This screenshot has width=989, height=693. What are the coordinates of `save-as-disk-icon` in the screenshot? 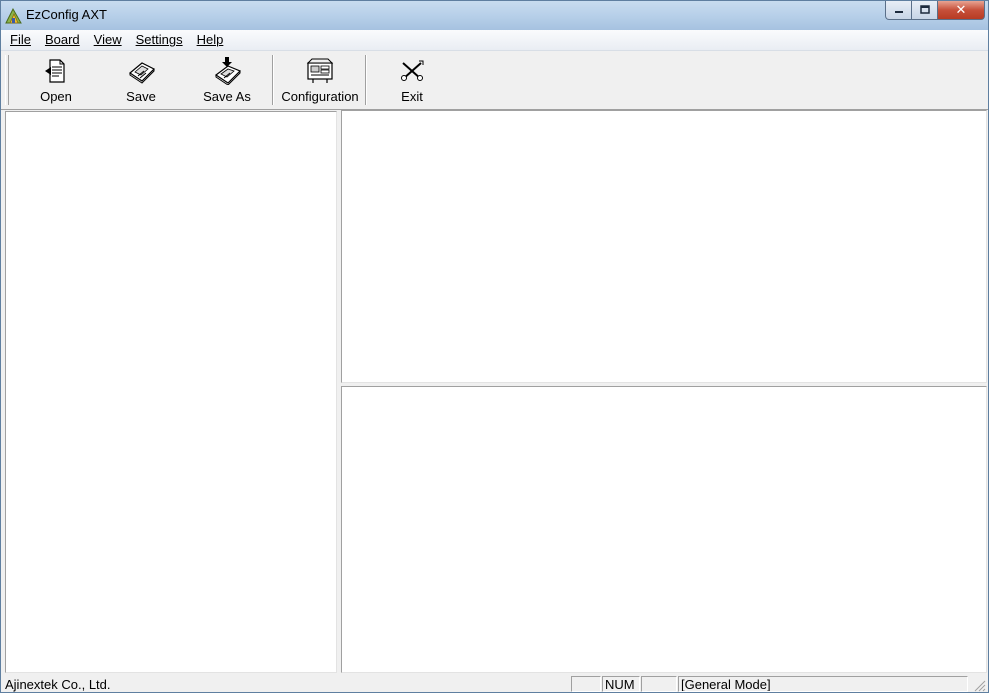 It's located at (228, 71).